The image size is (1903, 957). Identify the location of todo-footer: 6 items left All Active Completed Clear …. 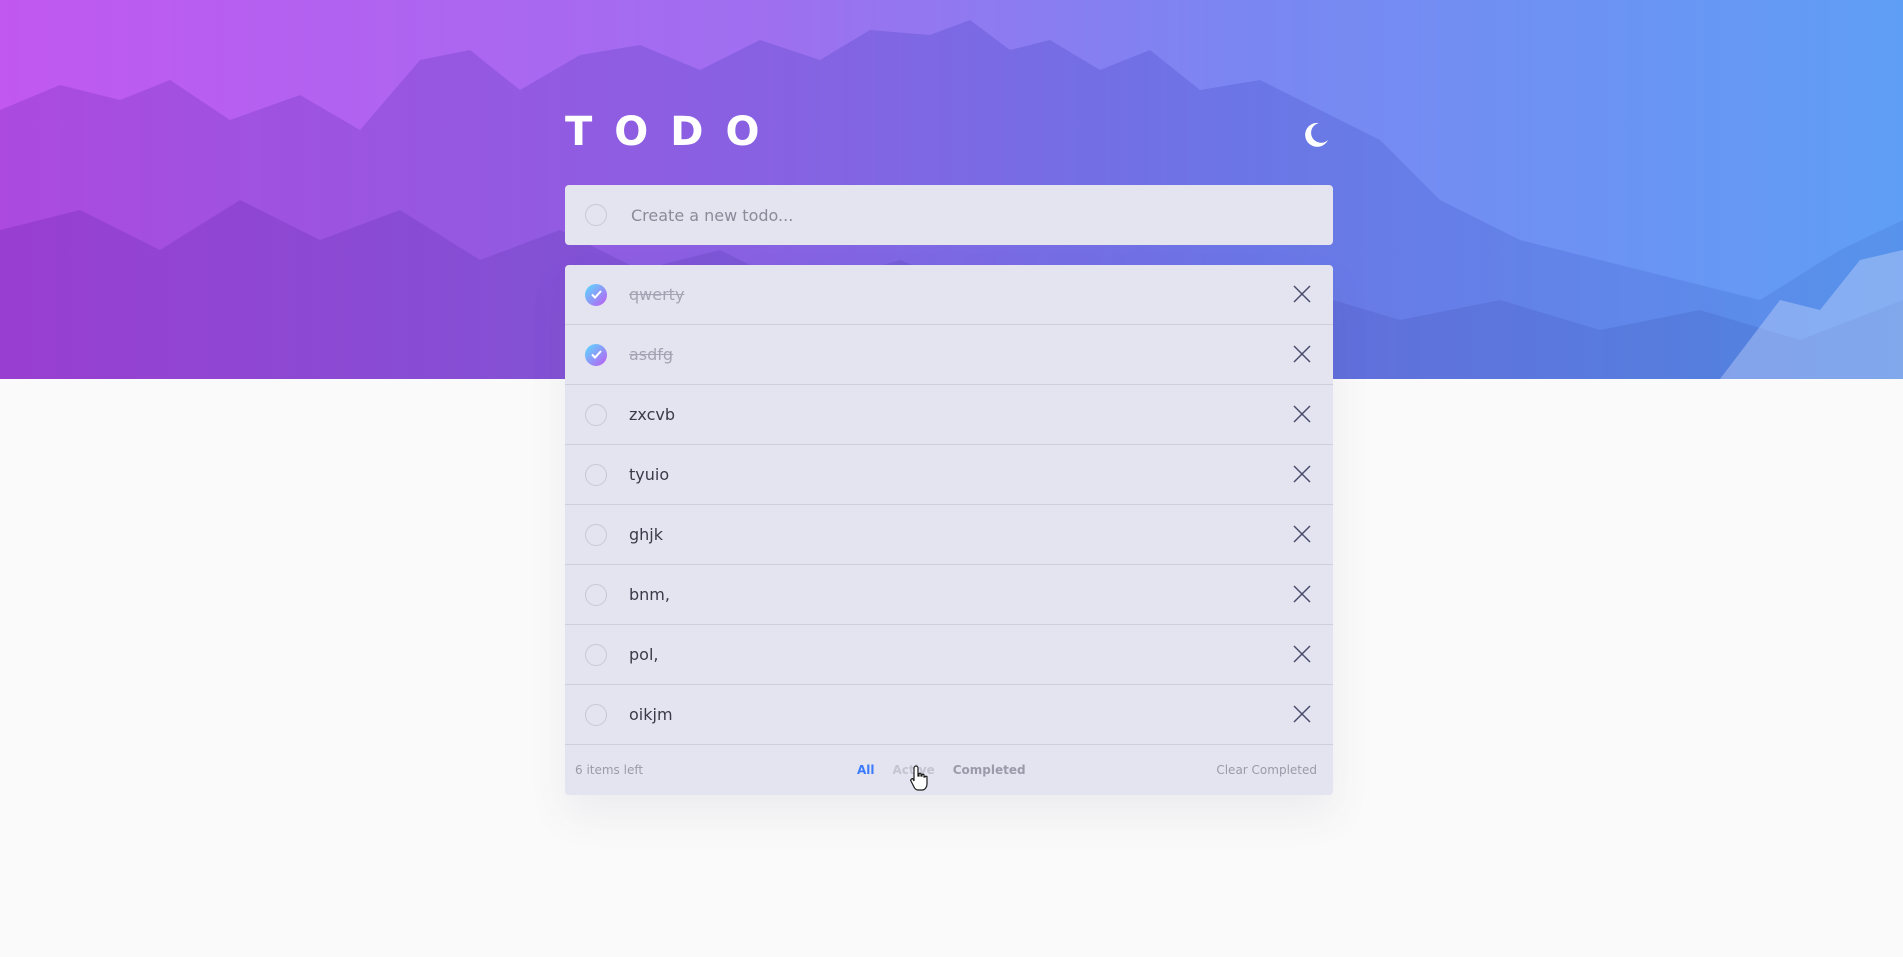
(949, 770).